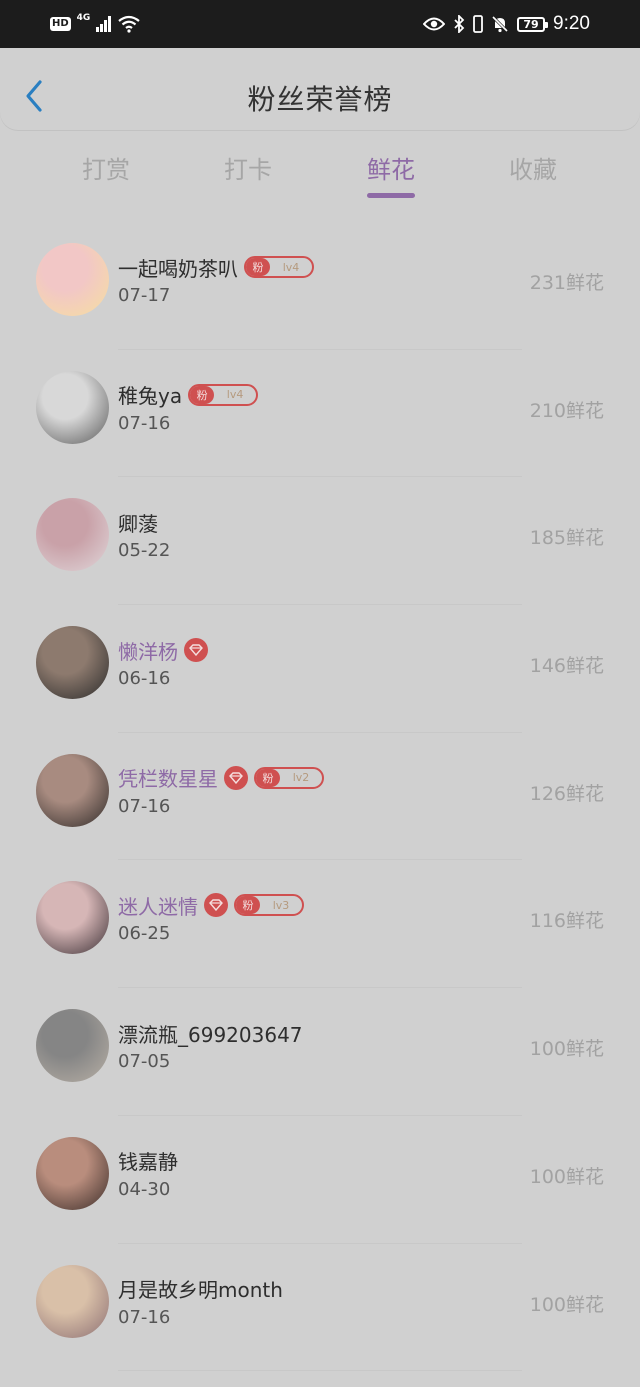 This screenshot has width=640, height=1387. What do you see at coordinates (566, 538) in the screenshot?
I see `flower-count: 185鲜花` at bounding box center [566, 538].